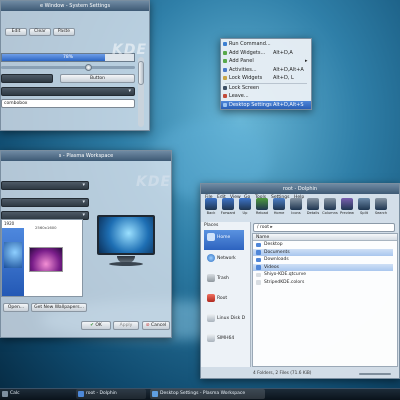  Describe the element at coordinates (284, 282) in the screenshot. I see `file-name: StripedKDE.colors` at that location.